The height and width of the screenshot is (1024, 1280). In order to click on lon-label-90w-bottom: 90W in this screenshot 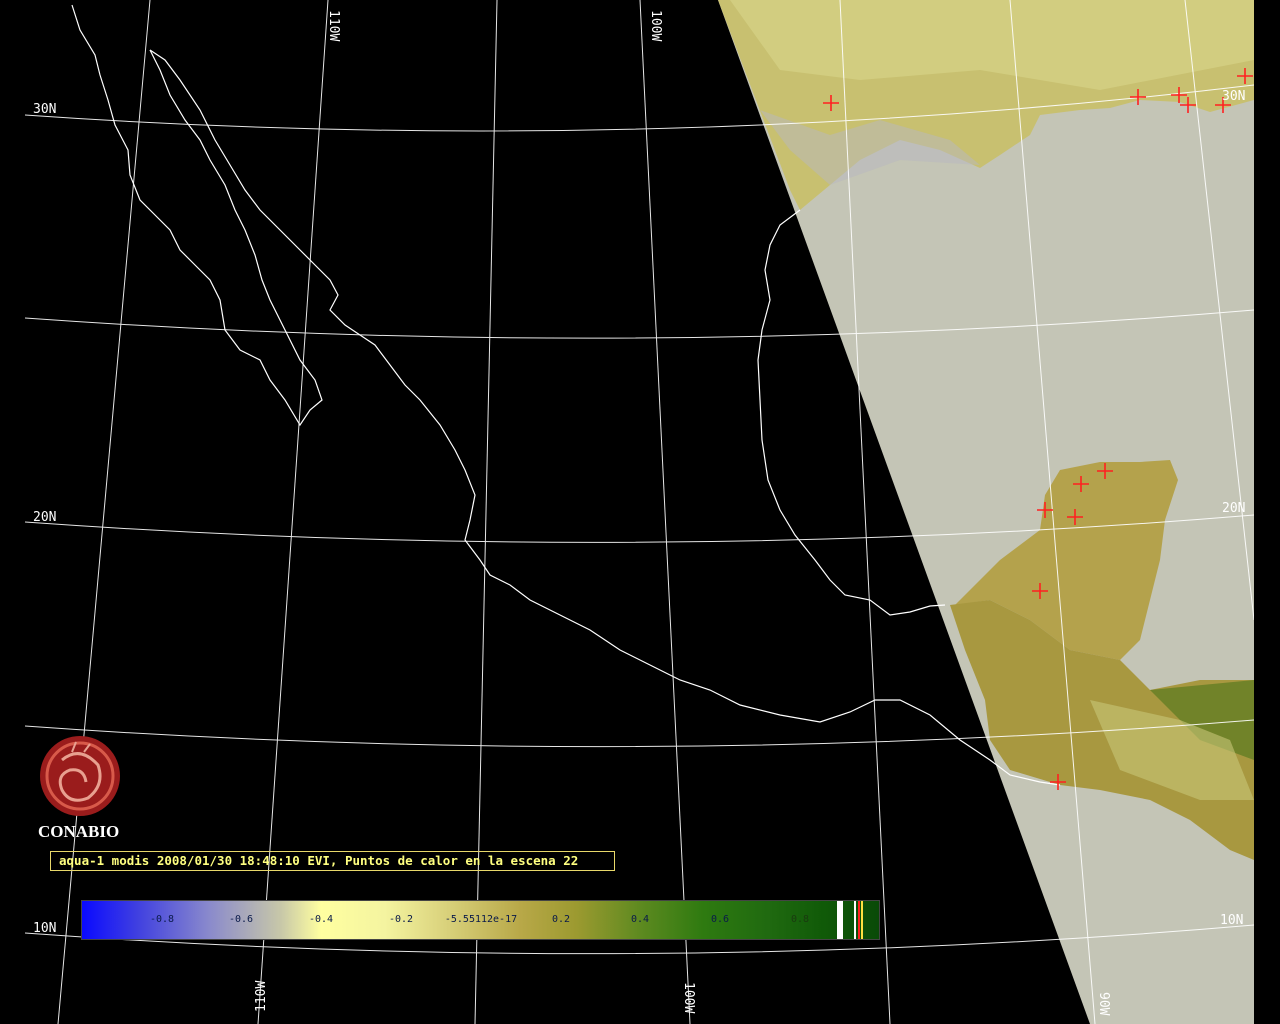, I will do `click(1103, 1004)`.